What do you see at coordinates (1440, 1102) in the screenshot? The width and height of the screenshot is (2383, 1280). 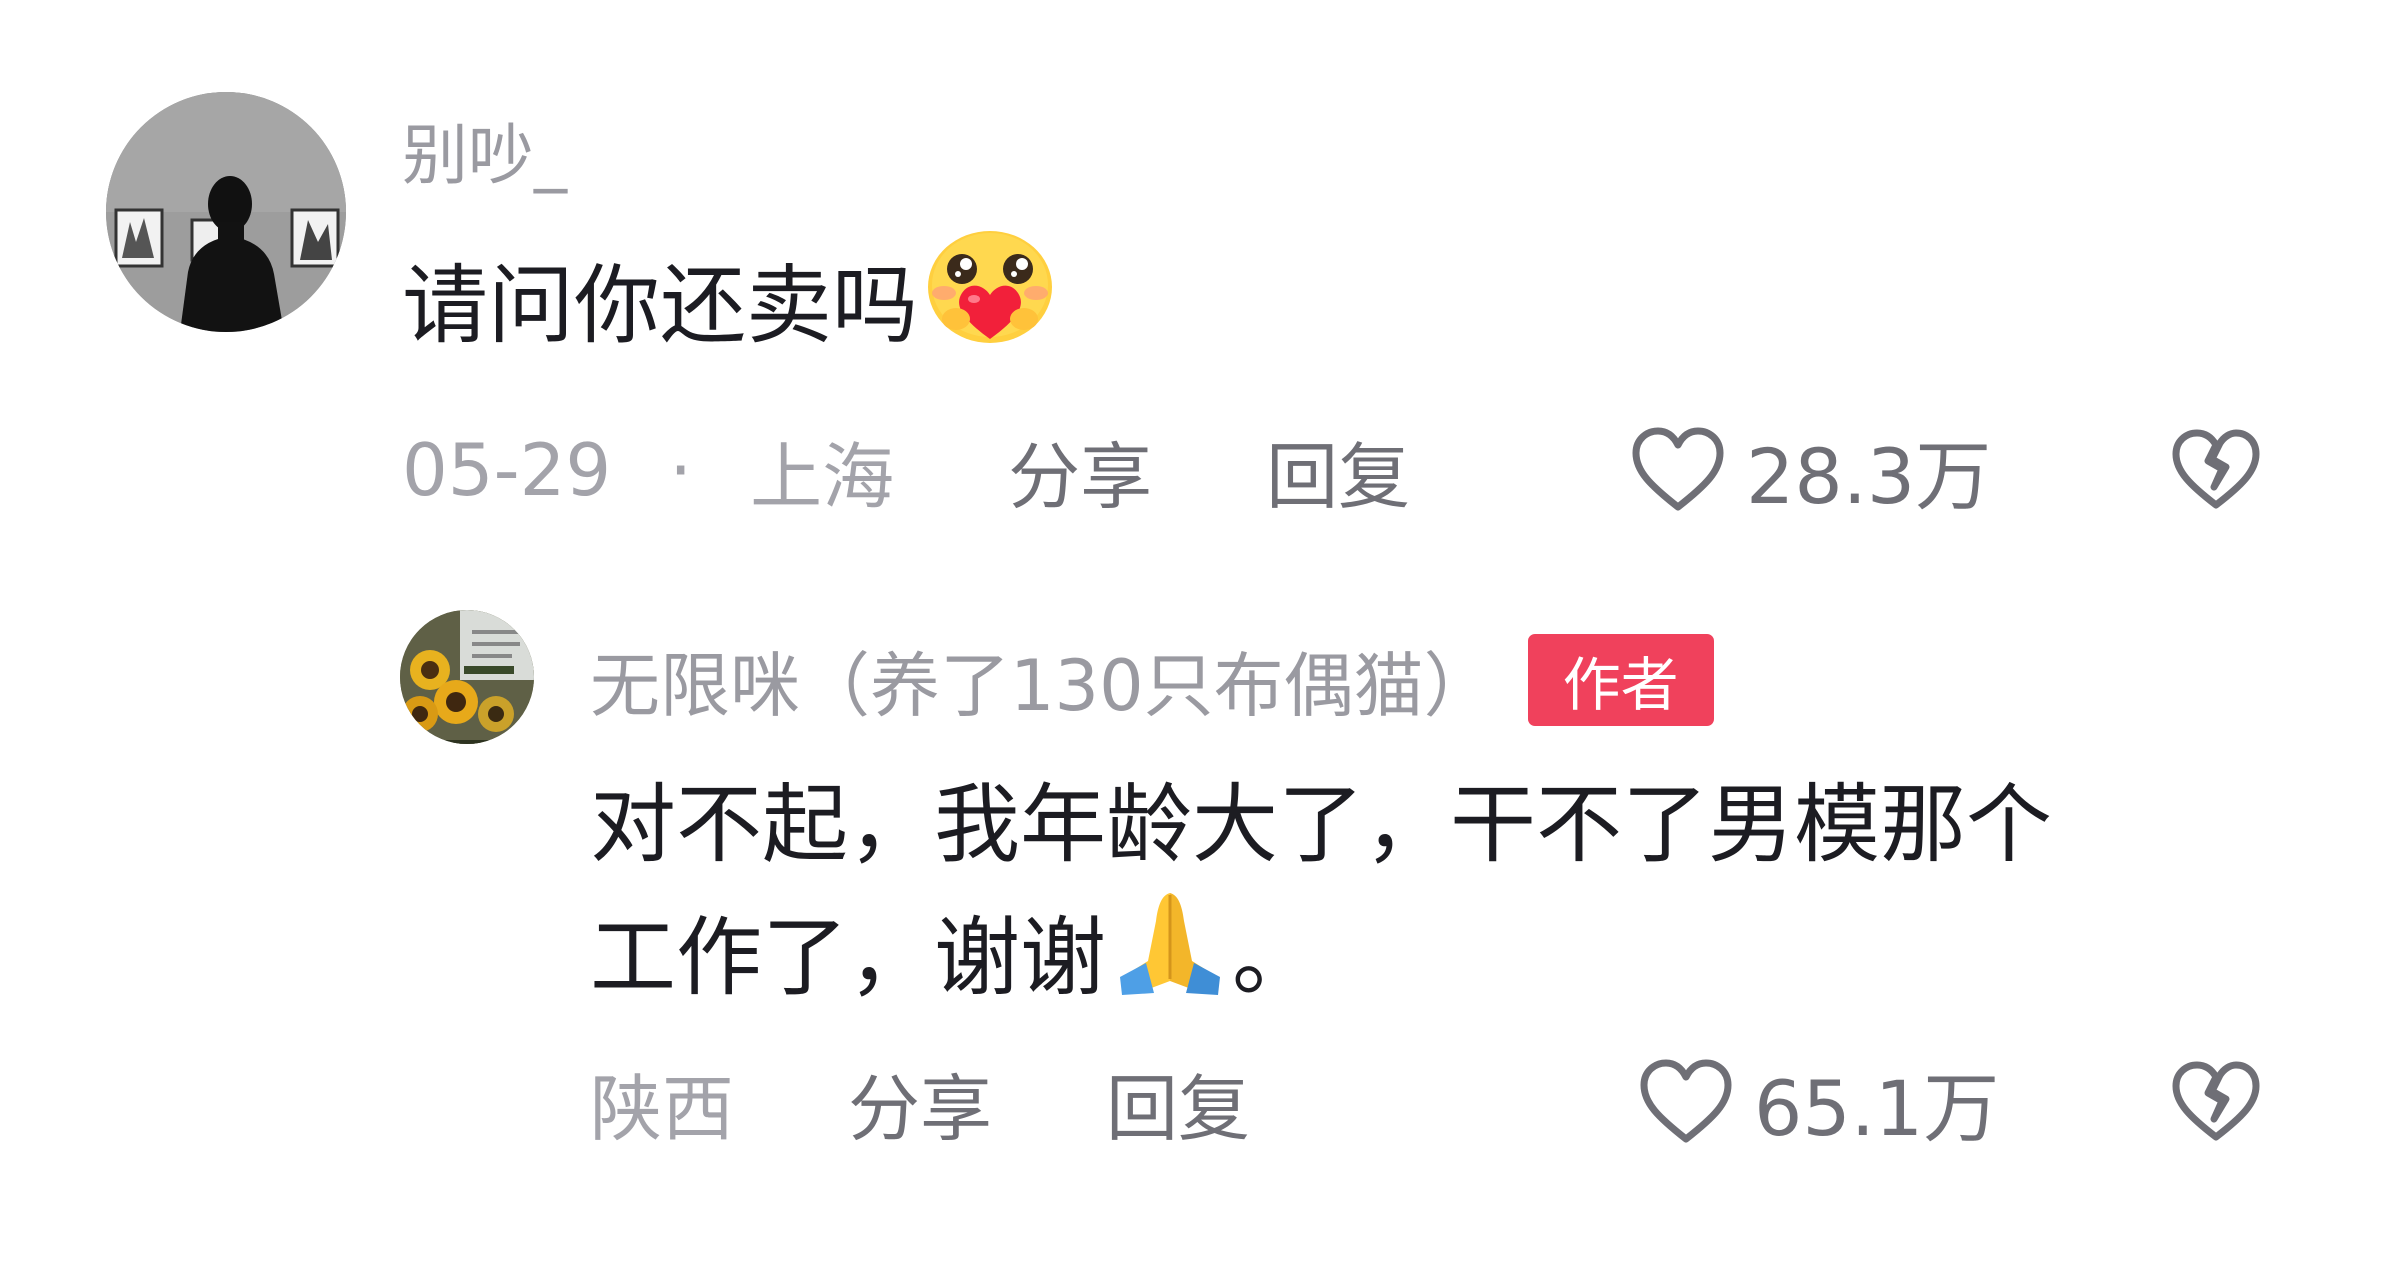 I see `reply-meta-row: 陕西 分享 回复` at bounding box center [1440, 1102].